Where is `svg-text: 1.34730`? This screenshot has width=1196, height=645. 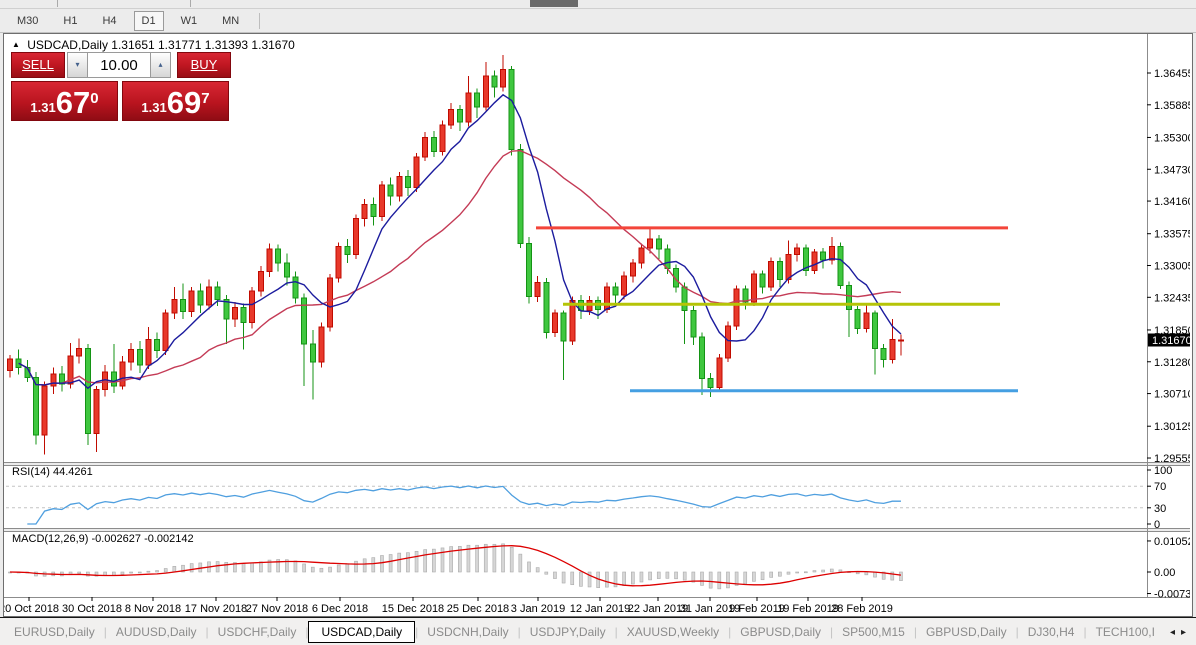
svg-text: 1.34730 is located at coordinates (1172, 170).